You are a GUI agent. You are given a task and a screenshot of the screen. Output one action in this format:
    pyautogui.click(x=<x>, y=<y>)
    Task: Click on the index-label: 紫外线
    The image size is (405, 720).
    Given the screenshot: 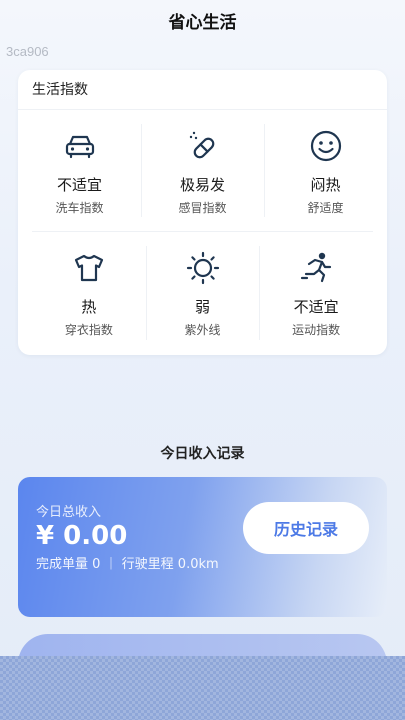 What is the action you would take?
    pyautogui.click(x=202, y=330)
    